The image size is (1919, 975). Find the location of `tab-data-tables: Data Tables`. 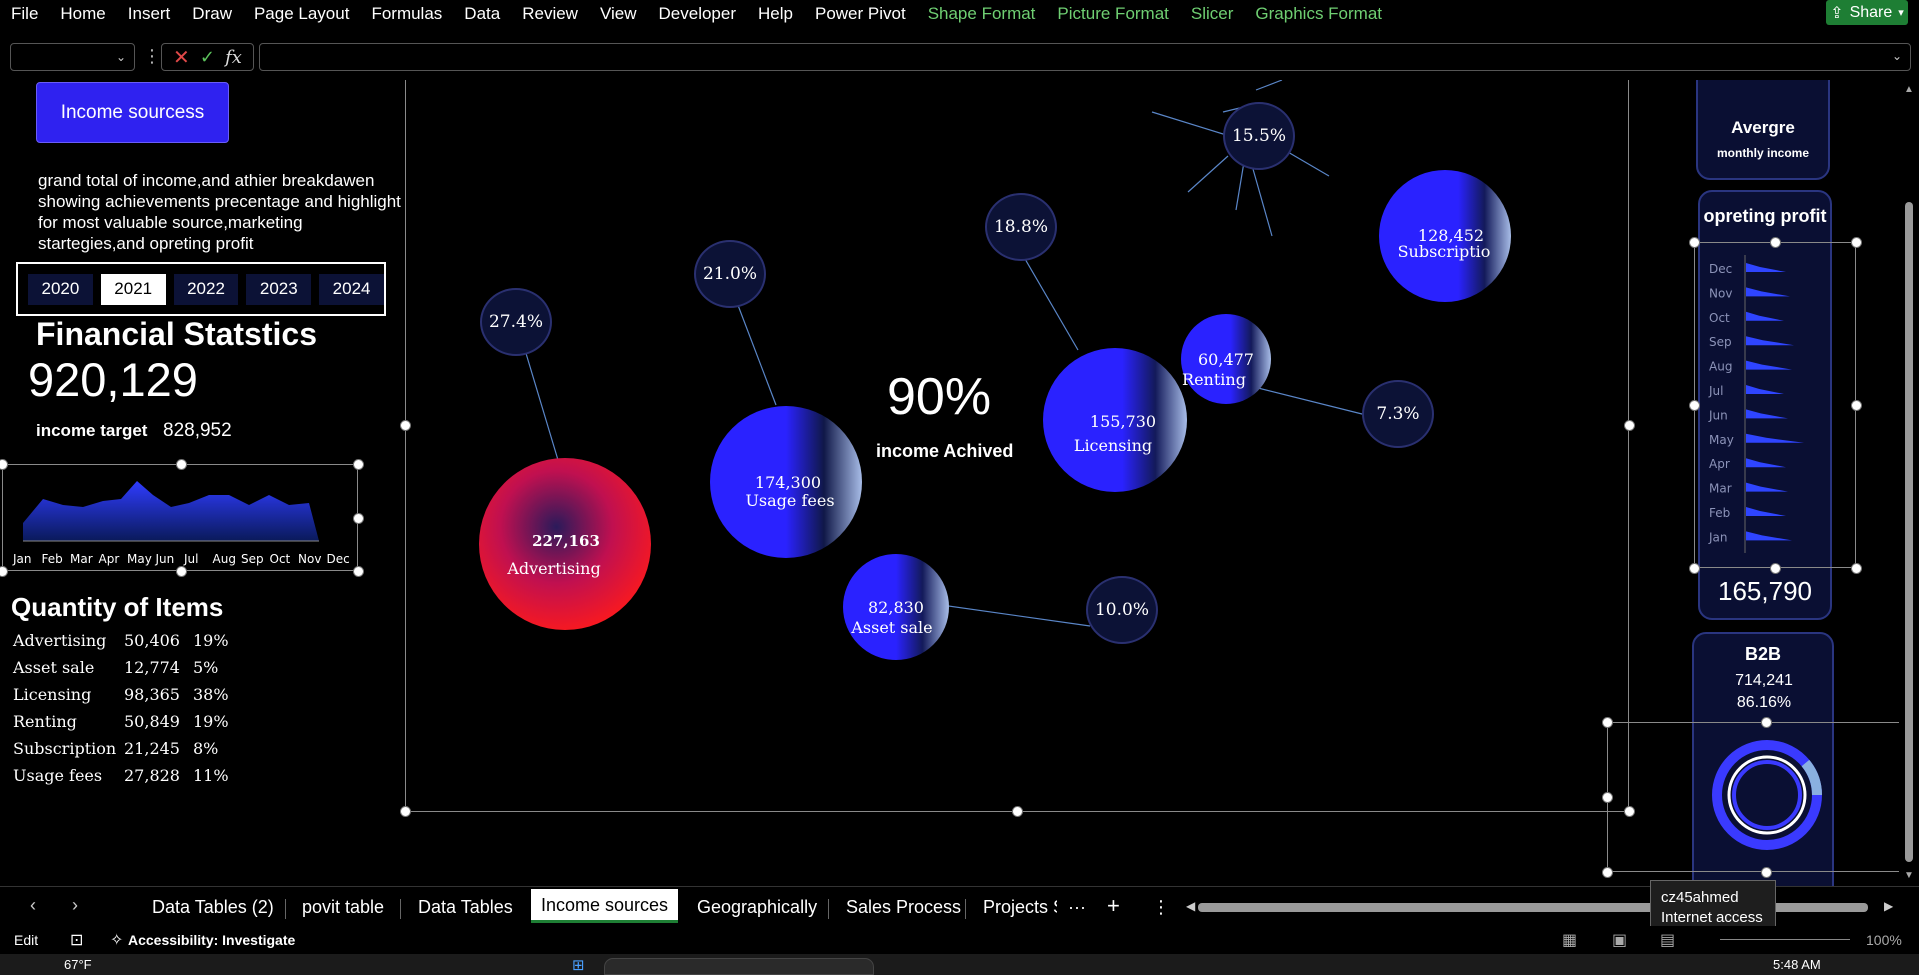

tab-data-tables: Data Tables is located at coordinates (465, 907).